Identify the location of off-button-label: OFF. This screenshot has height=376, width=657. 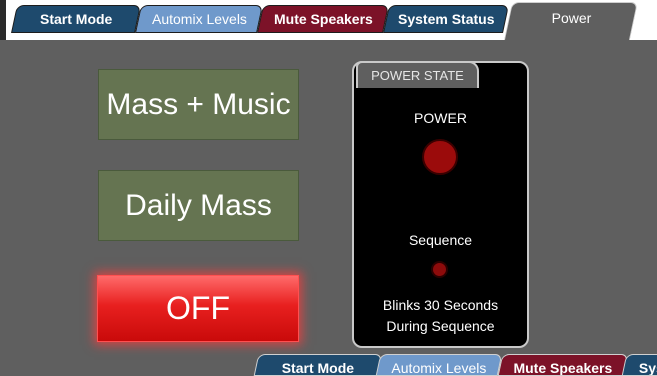
(198, 308).